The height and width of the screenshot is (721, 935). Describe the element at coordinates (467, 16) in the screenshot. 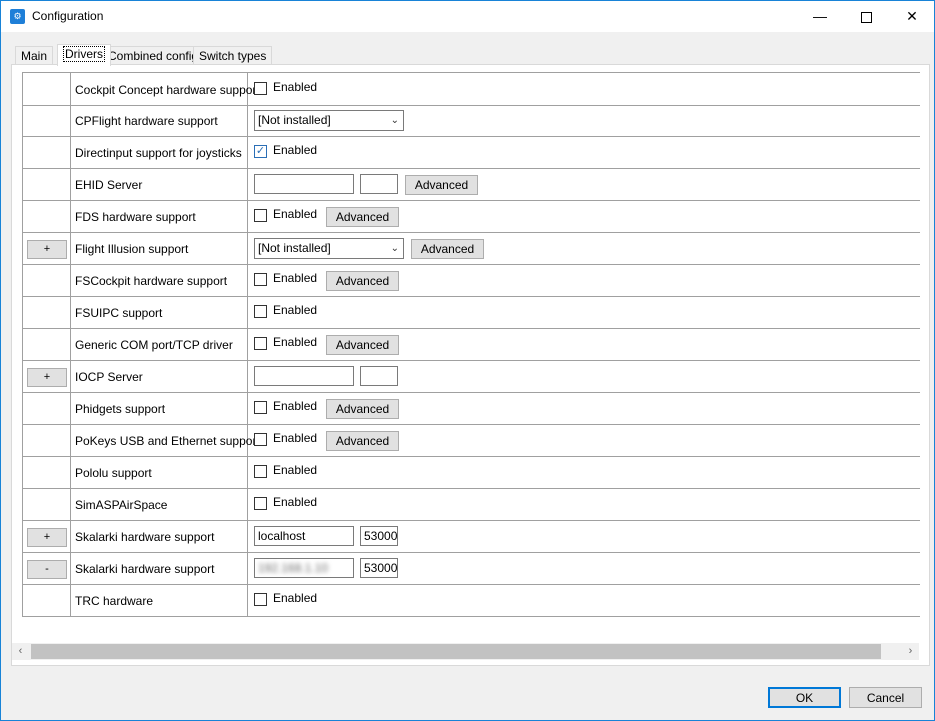

I see `title-bar: ⚙ Configuration — ✕` at that location.